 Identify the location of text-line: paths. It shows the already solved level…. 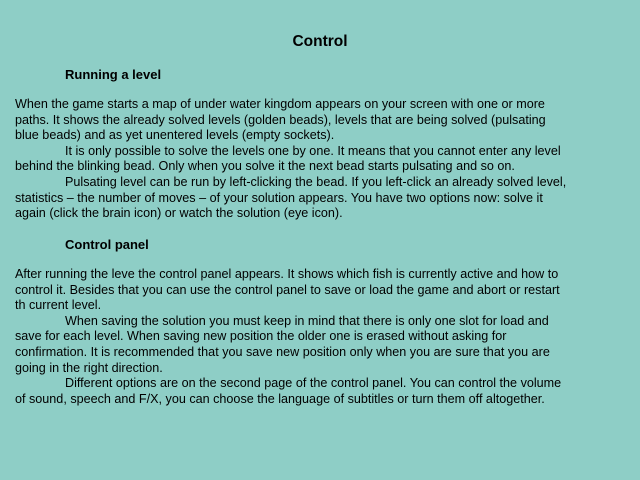
(280, 119).